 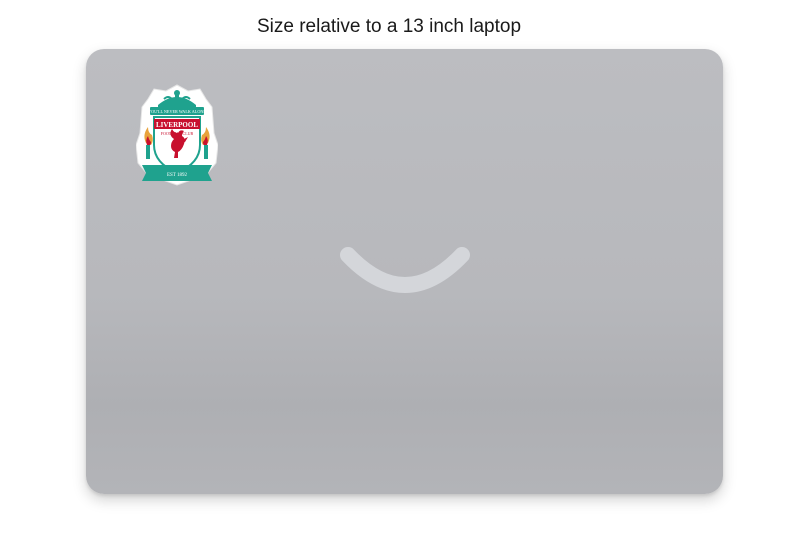 I want to click on size-caption: Size relative to a 13 inch laptop, so click(x=389, y=26).